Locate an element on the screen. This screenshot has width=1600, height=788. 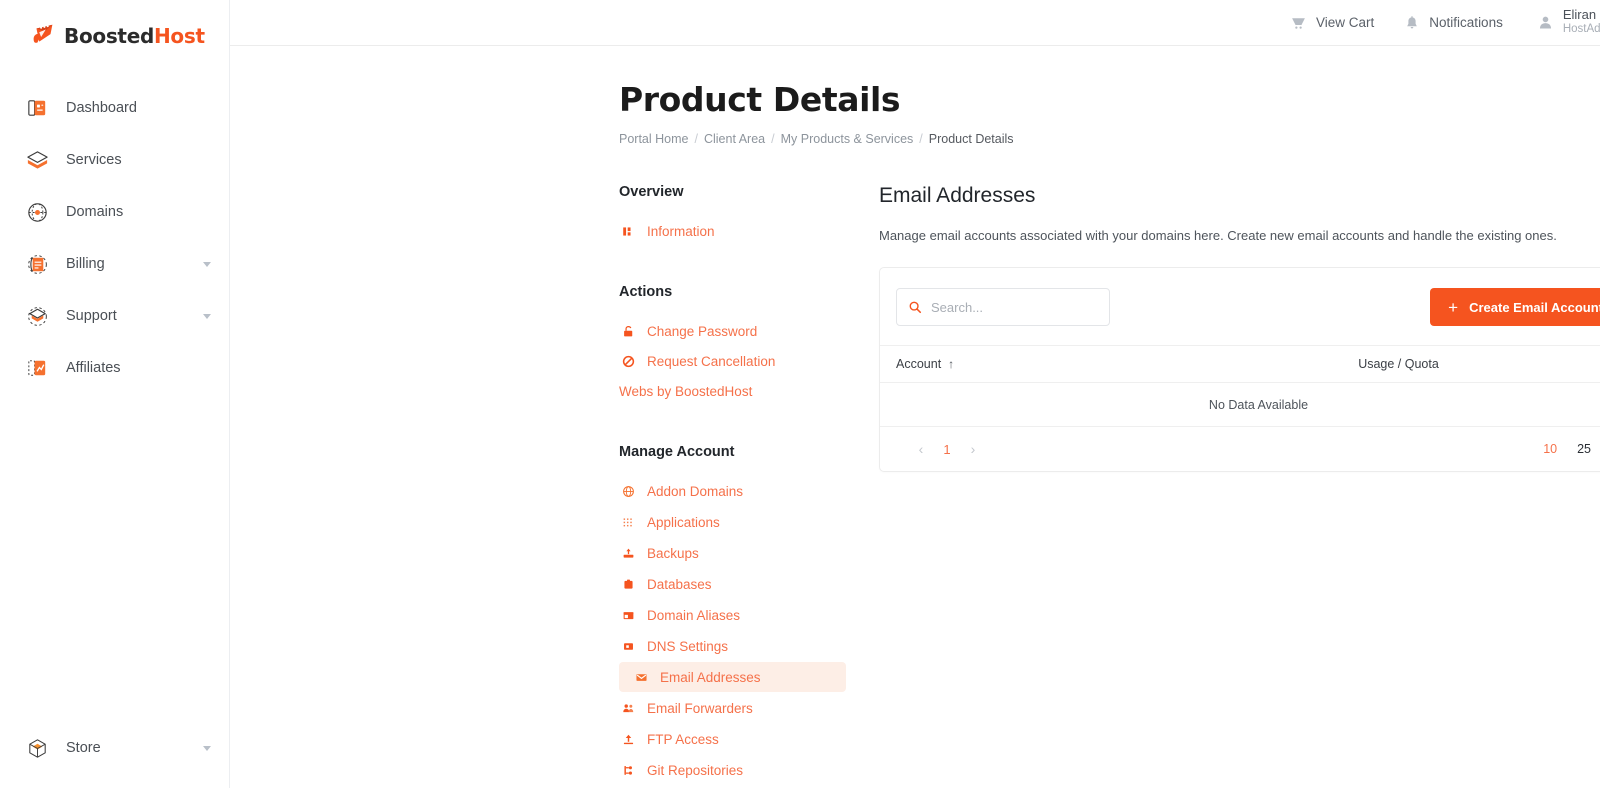
information-icon is located at coordinates (628, 231).